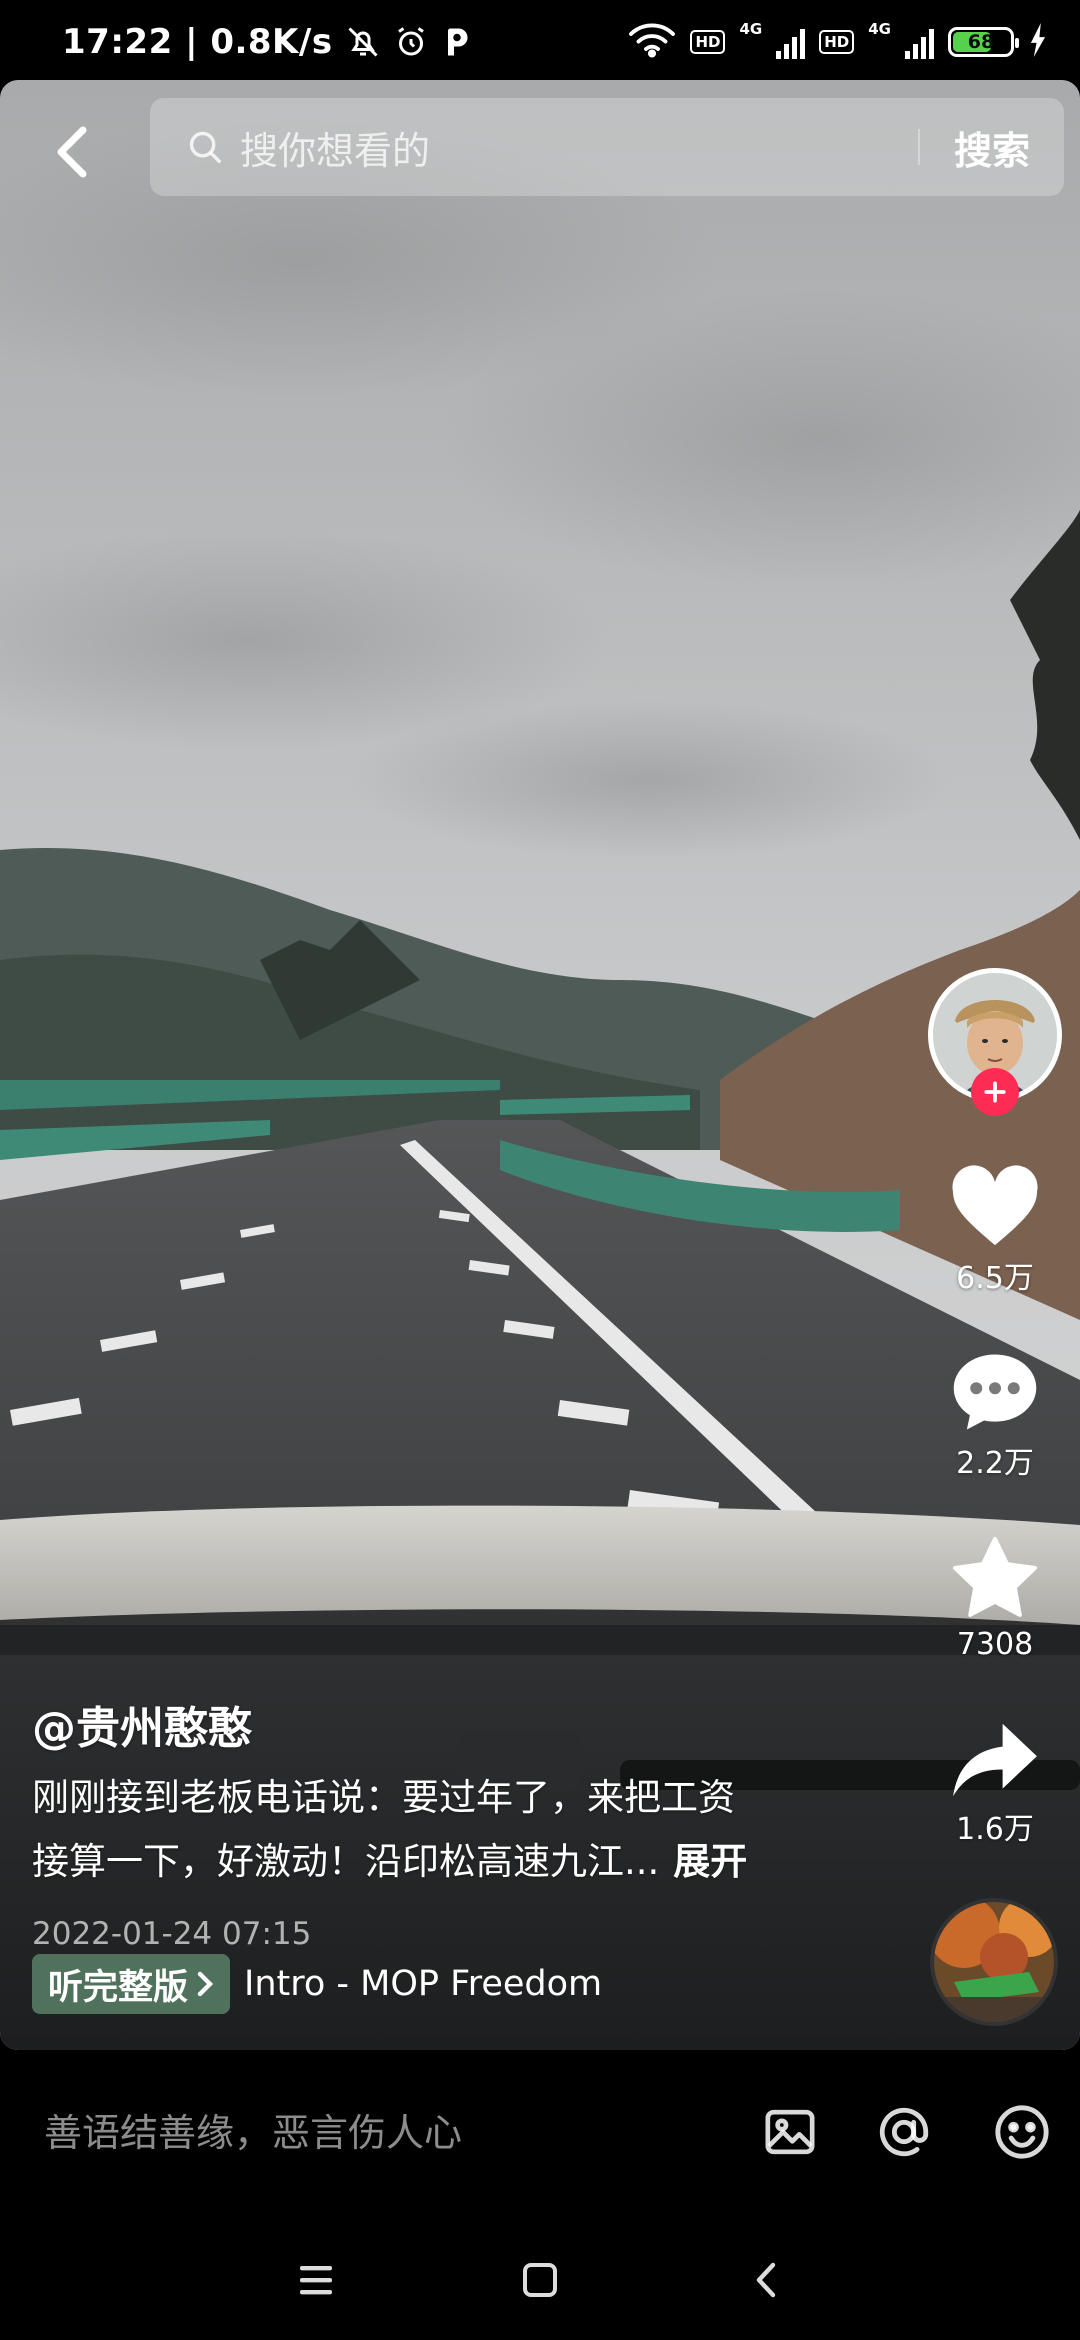  I want to click on share-count: 1.6万, so click(995, 1829).